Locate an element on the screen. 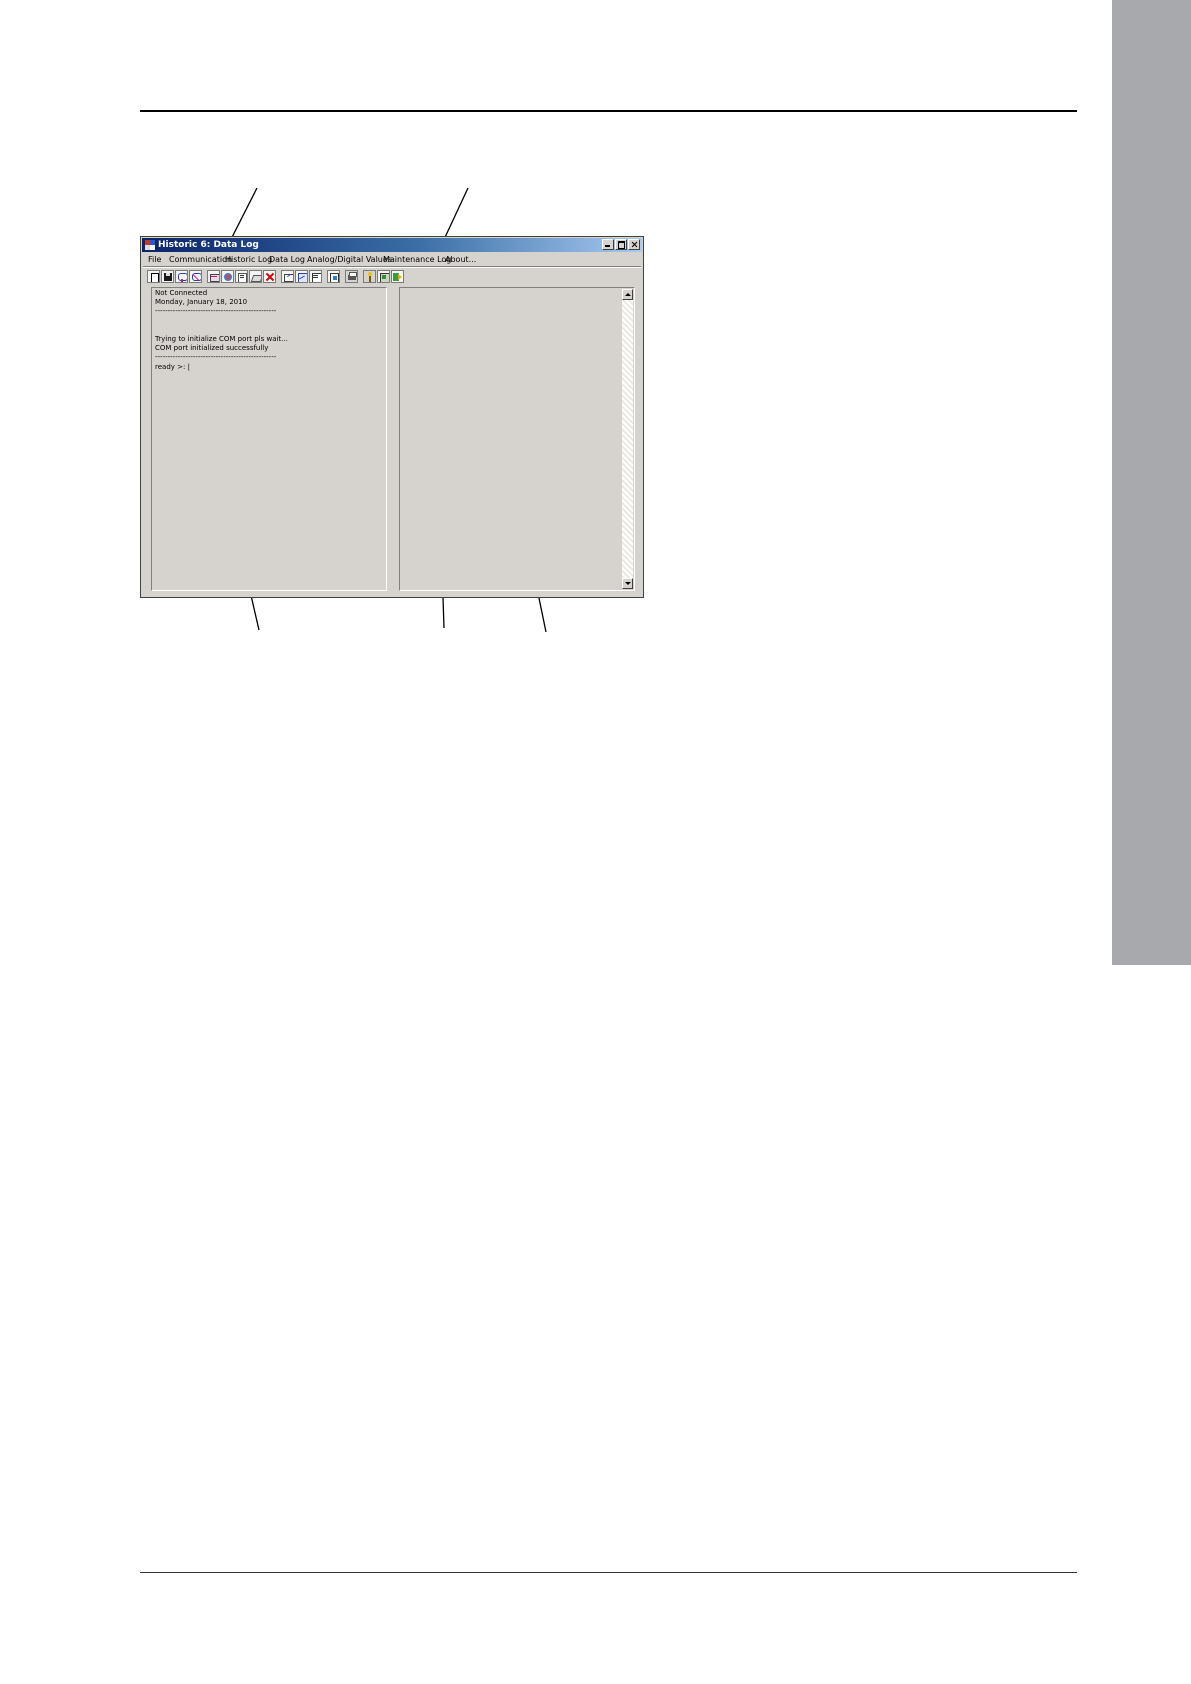  report-icon is located at coordinates (315, 276).